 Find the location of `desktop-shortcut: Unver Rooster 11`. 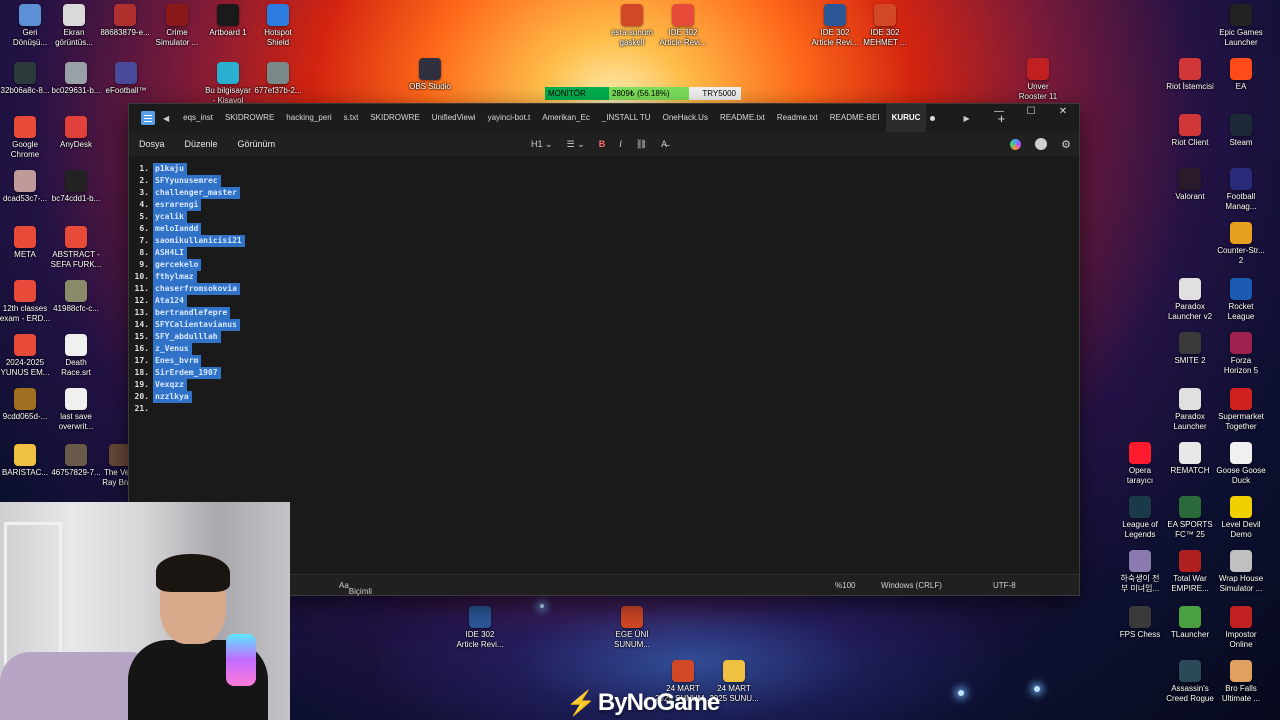

desktop-shortcut: Unver Rooster 11 is located at coordinates (1038, 80).